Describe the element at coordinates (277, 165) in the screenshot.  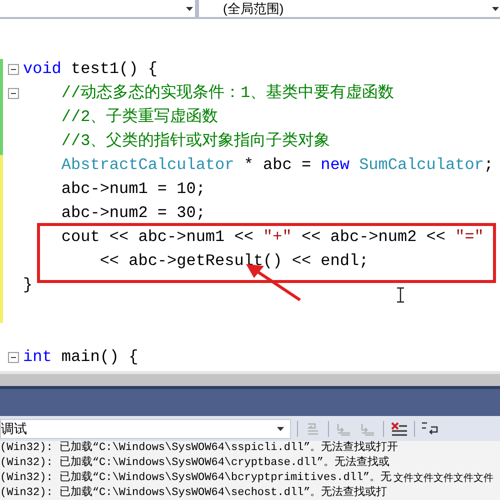
I see `code-line: AbstractCalculator * abc = new SumCalculator;` at that location.